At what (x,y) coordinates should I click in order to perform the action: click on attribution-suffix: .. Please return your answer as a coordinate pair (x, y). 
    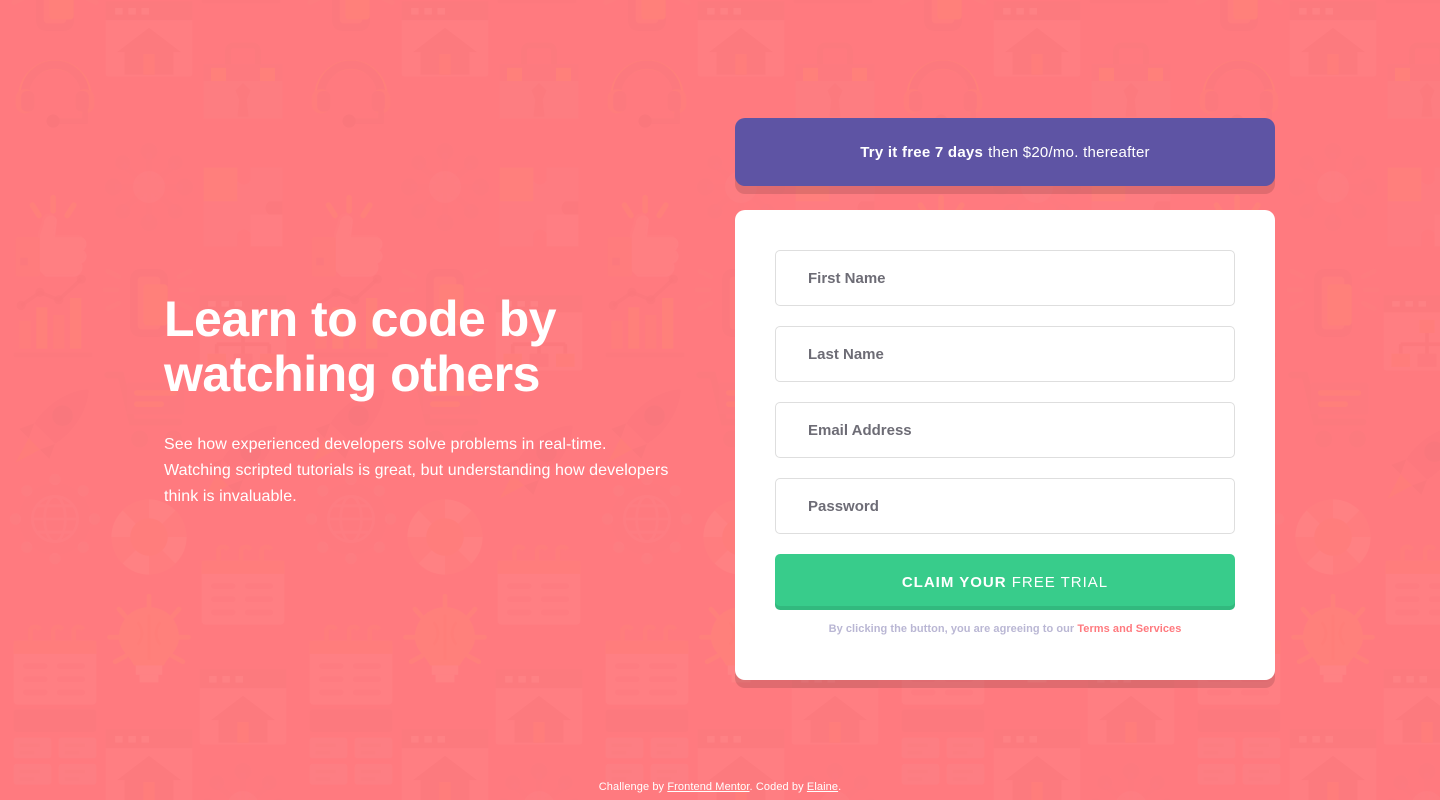
    Looking at the image, I should click on (840, 787).